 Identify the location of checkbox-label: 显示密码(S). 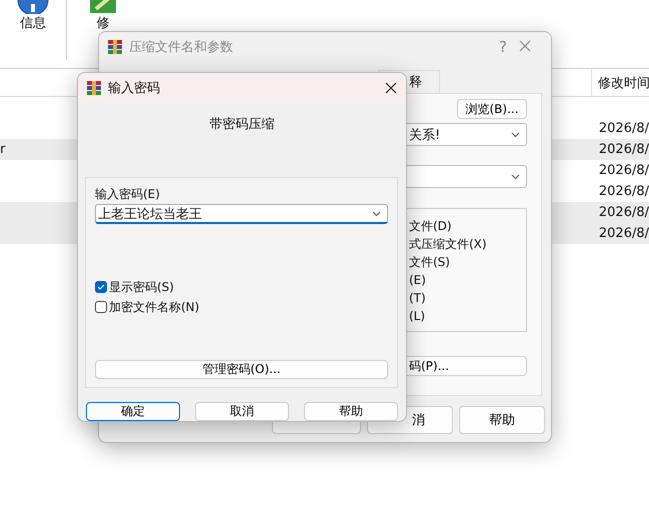
(141, 287).